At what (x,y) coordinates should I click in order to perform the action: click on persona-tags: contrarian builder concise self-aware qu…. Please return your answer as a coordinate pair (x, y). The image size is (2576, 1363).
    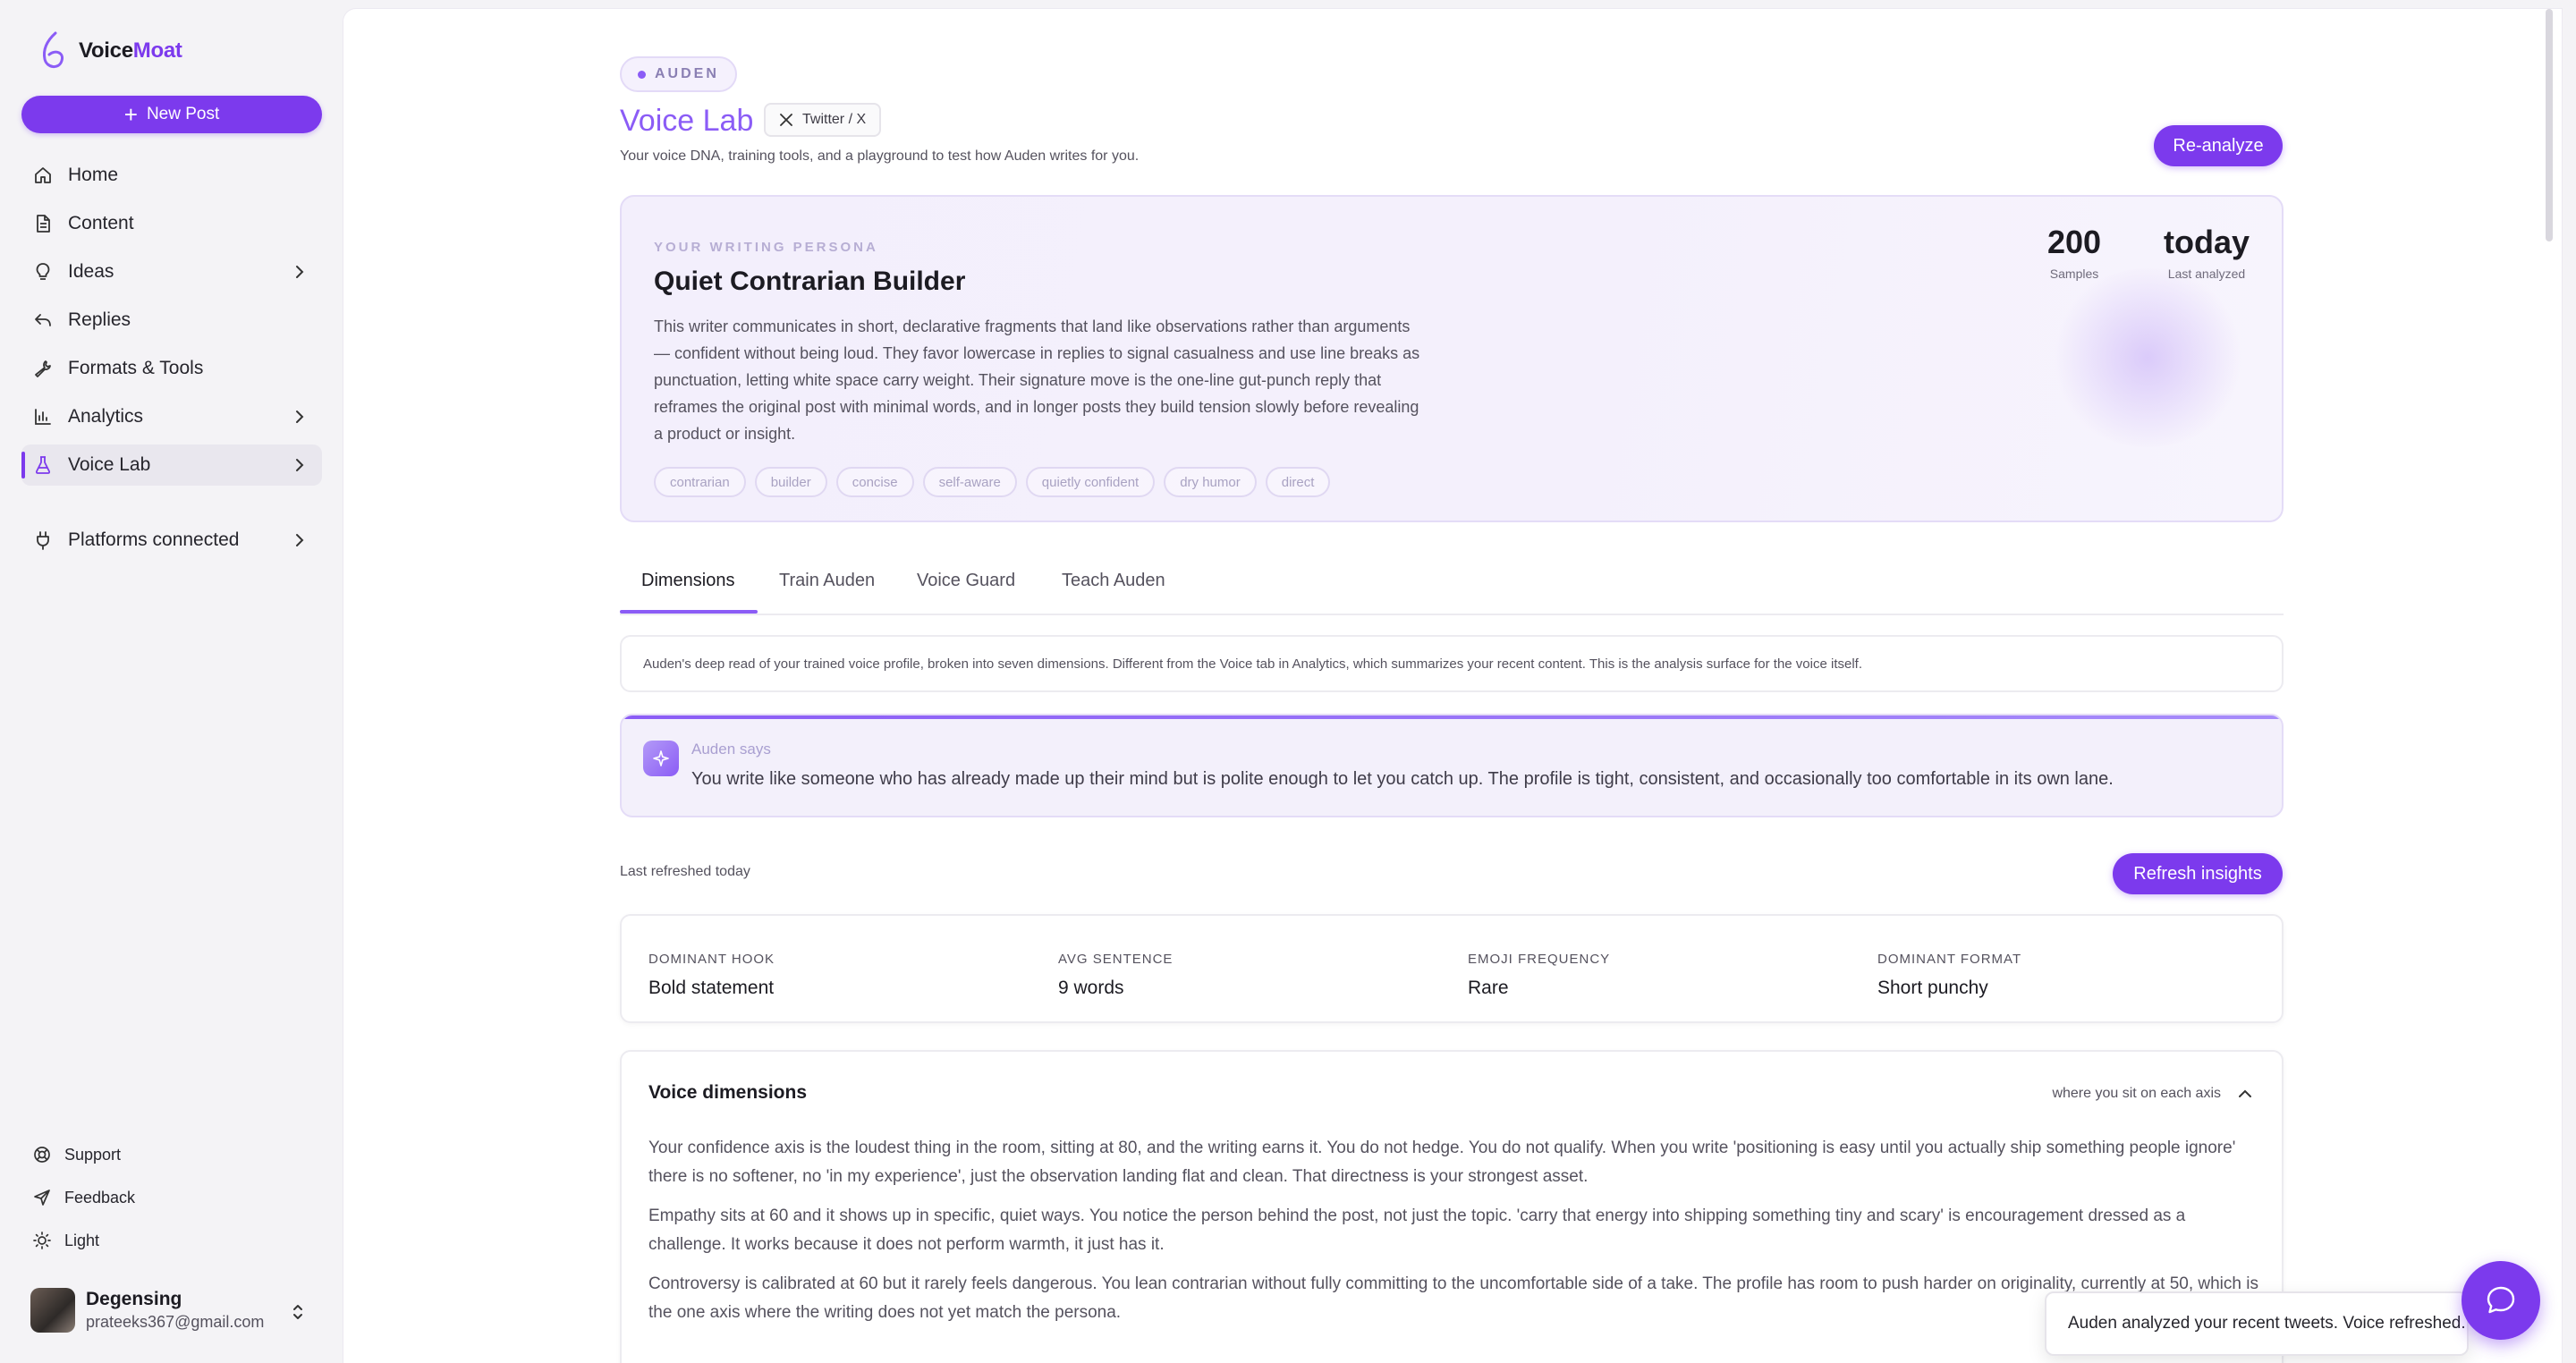
    Looking at the image, I should click on (992, 482).